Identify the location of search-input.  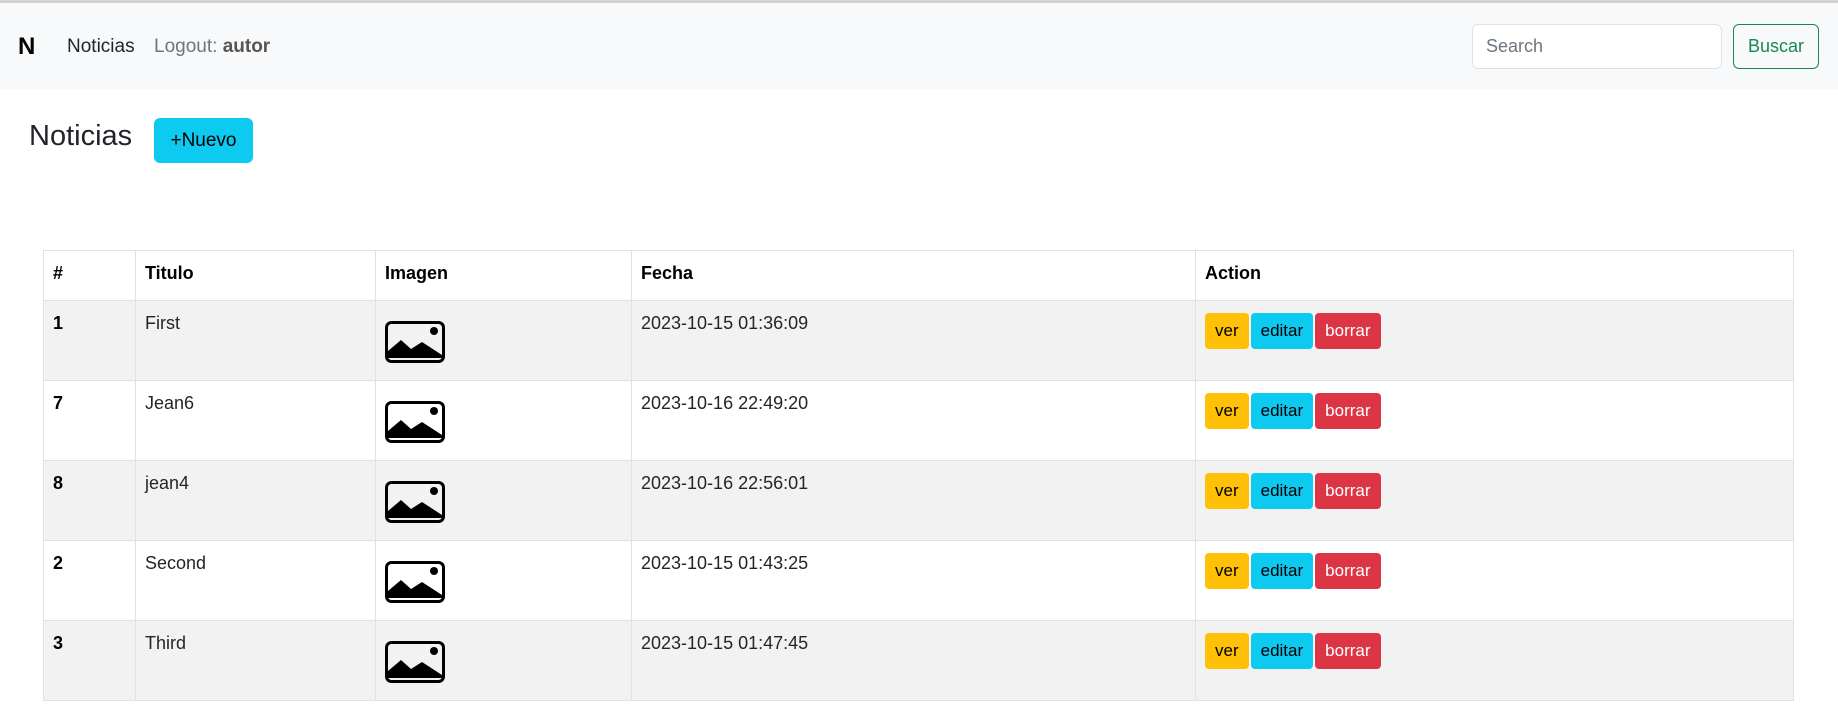
(1597, 46).